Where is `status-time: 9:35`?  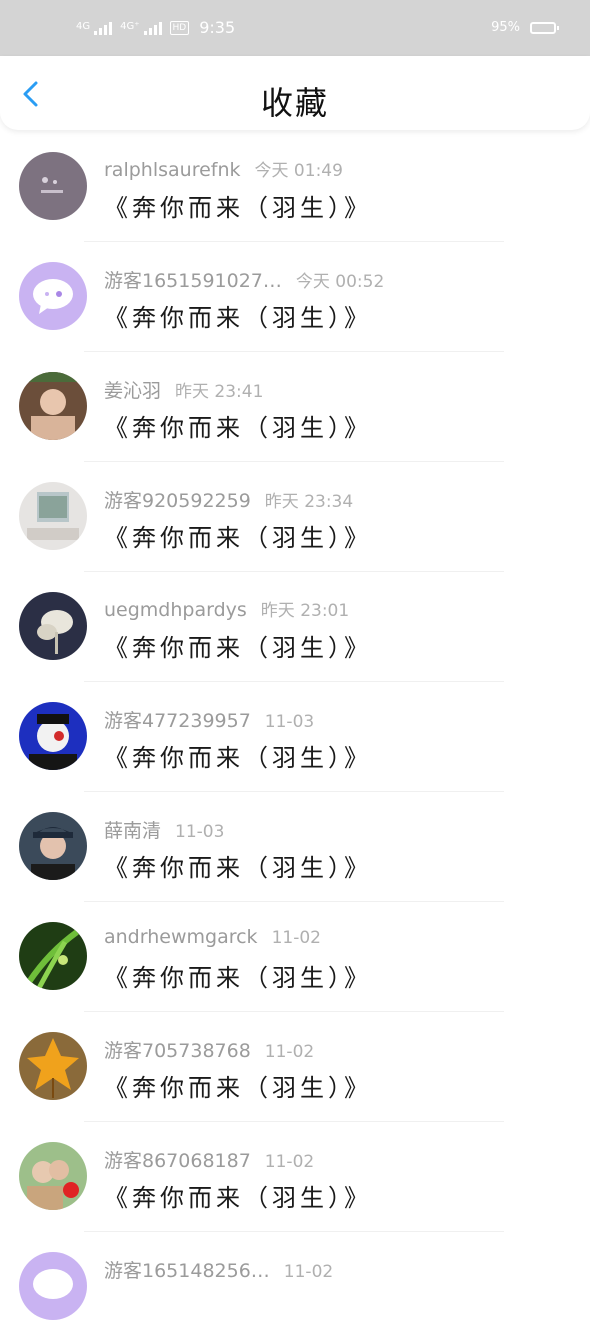 status-time: 9:35 is located at coordinates (217, 27).